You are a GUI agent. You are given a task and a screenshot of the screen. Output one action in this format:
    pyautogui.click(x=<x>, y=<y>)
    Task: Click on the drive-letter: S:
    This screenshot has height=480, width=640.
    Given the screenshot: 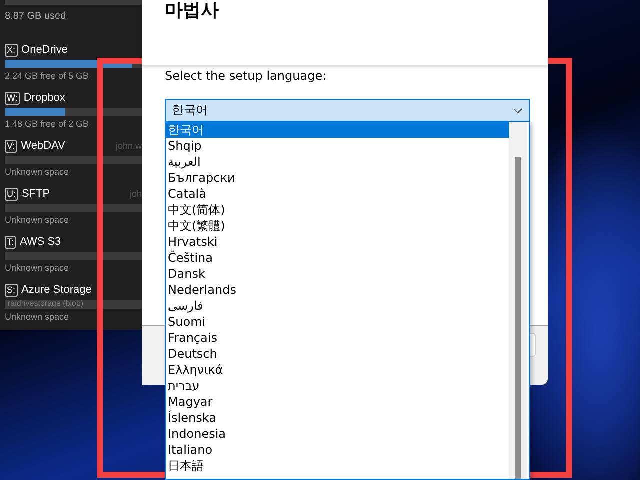 What is the action you would take?
    pyautogui.click(x=11, y=290)
    